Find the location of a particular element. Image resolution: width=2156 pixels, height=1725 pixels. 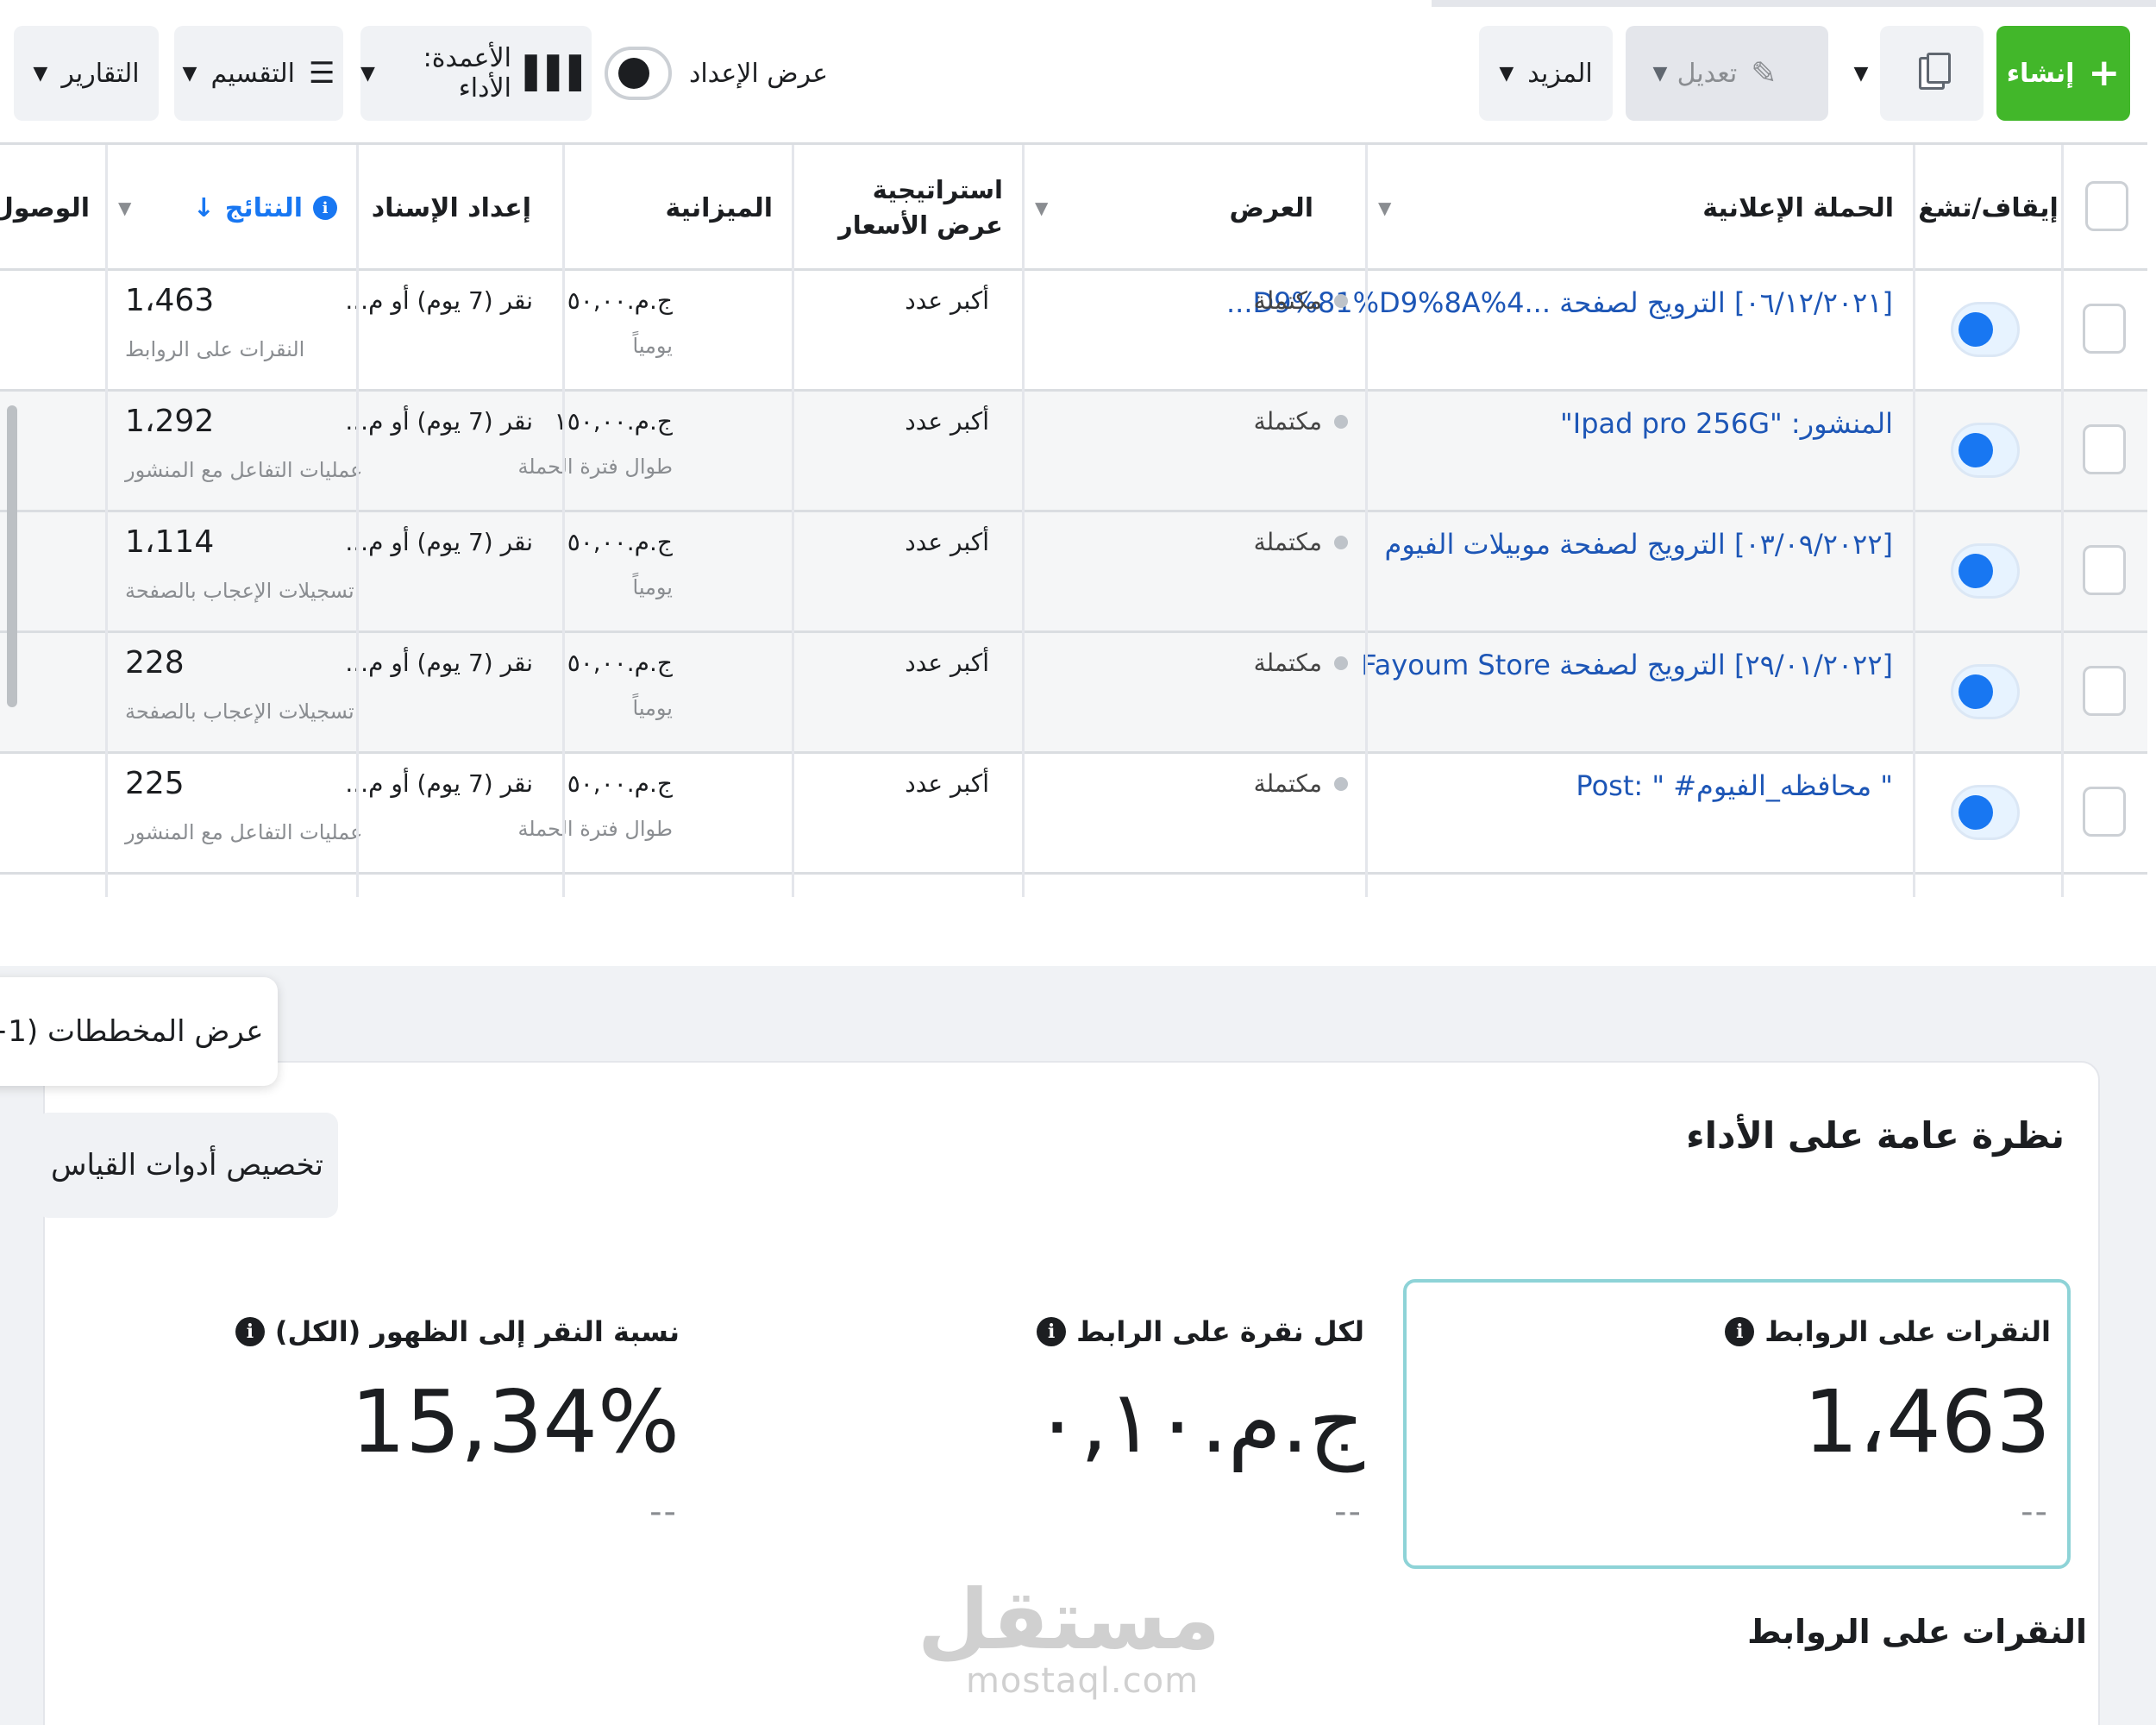

header-budget-label: الميزانية is located at coordinates (719, 207).